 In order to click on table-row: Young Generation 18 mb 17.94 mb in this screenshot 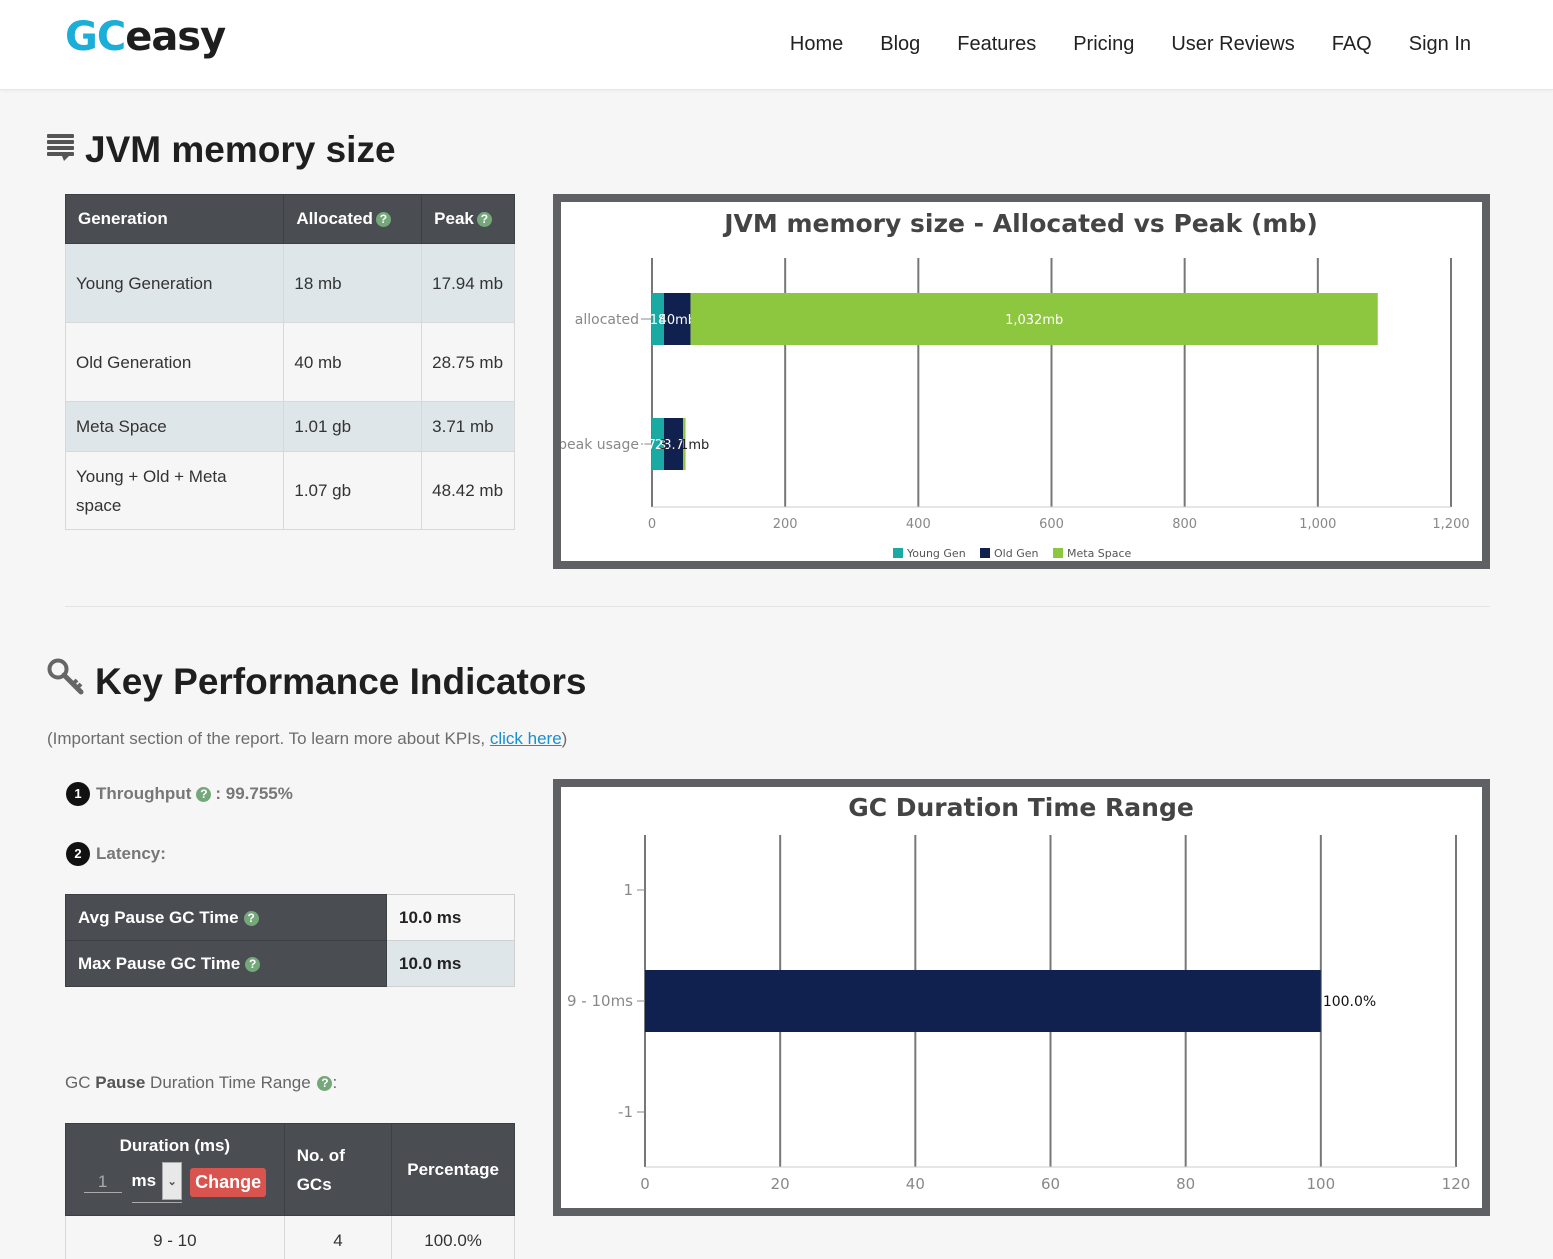, I will do `click(289, 283)`.